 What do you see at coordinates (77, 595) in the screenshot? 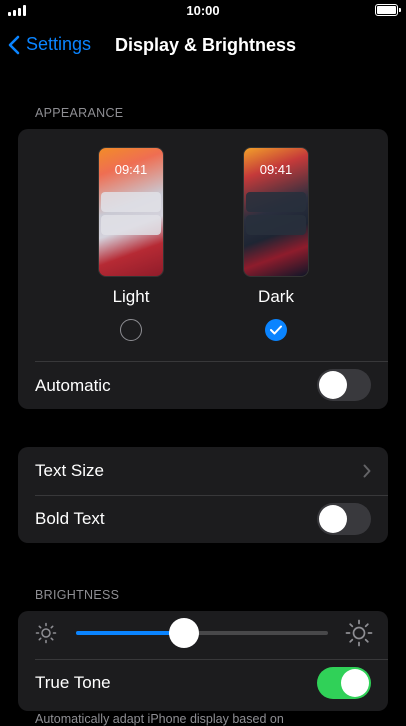
I see `brightness-header: BRIGHTNESS` at bounding box center [77, 595].